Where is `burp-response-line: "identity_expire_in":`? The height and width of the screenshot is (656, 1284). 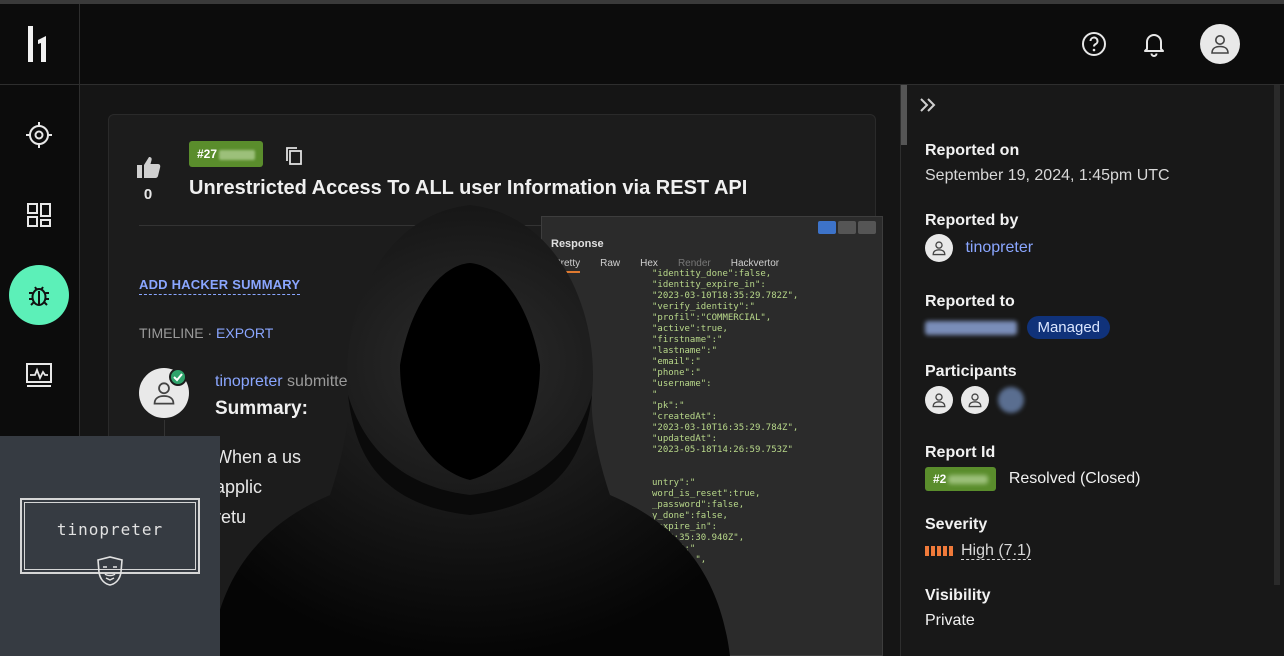
burp-response-line: "identity_expire_in": is located at coordinates (709, 285).